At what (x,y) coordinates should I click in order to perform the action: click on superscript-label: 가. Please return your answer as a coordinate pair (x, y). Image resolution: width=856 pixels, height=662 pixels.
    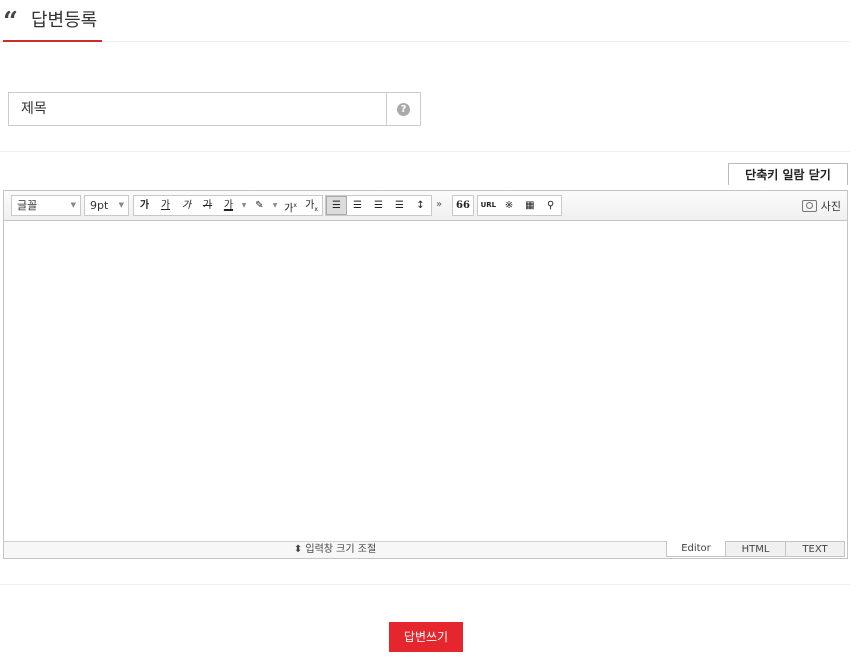
    Looking at the image, I should click on (289, 209).